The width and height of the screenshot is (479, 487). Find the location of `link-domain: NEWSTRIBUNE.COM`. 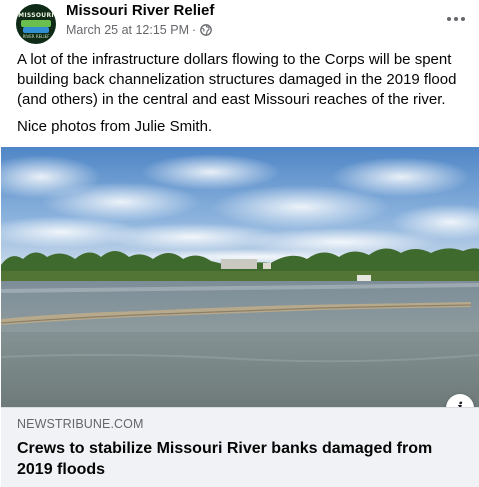

link-domain: NEWSTRIBUNE.COM is located at coordinates (80, 424).